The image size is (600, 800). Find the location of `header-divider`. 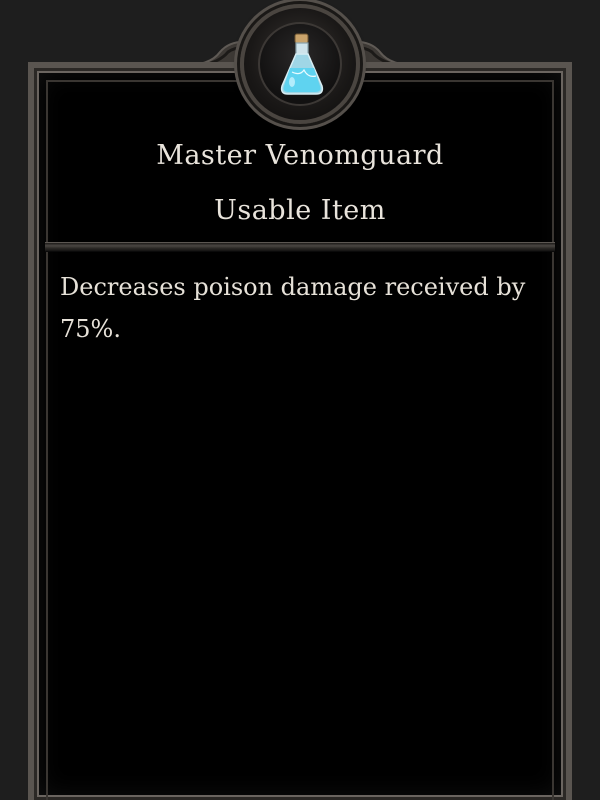

header-divider is located at coordinates (300, 247).